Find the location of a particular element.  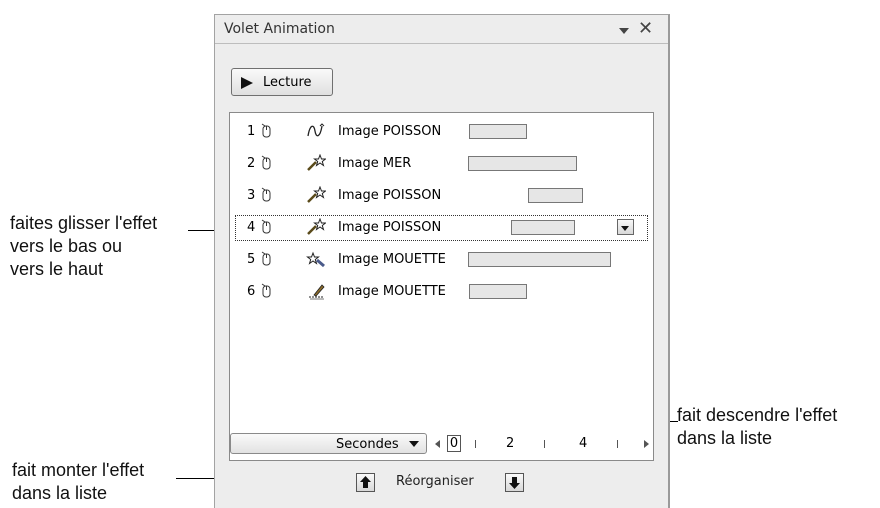

scale-zero: 0 is located at coordinates (454, 443).